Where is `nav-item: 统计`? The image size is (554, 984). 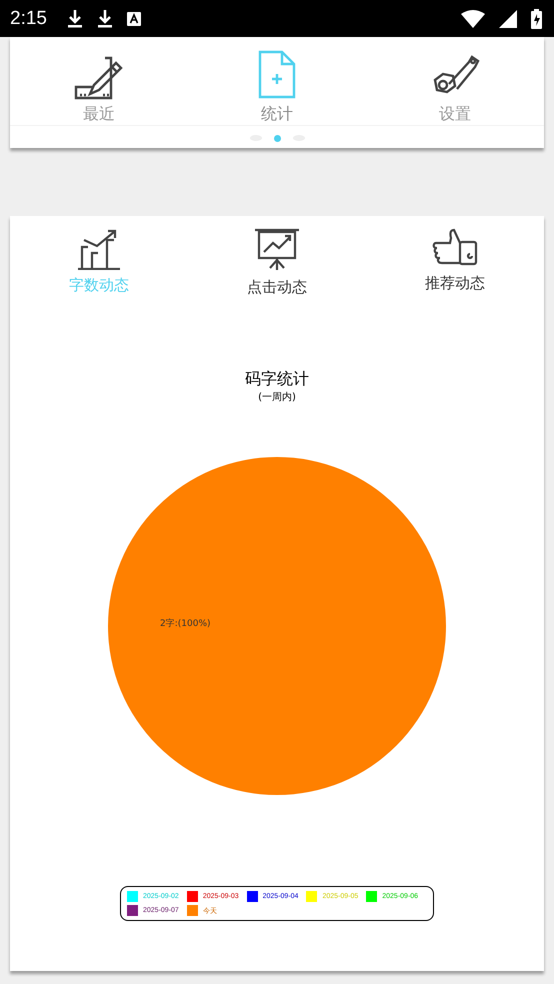
nav-item: 统计 is located at coordinates (277, 85).